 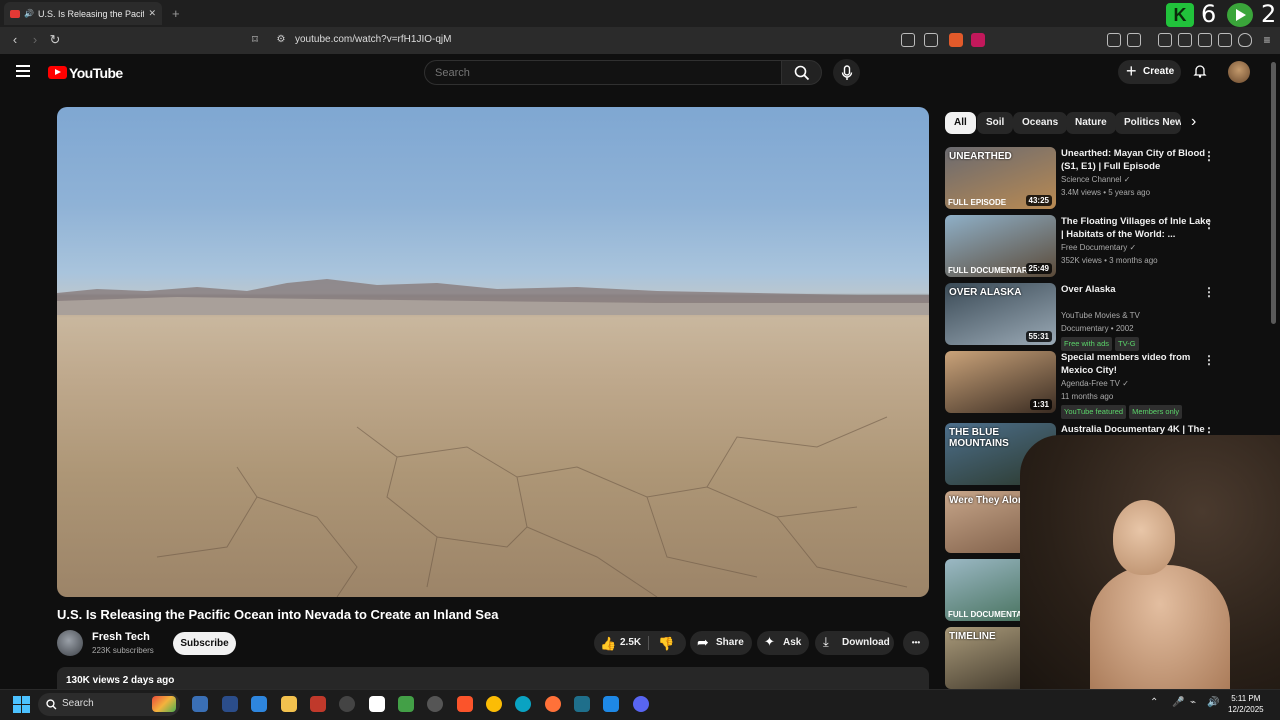 What do you see at coordinates (1200, 71) in the screenshot?
I see `notifications-icon` at bounding box center [1200, 71].